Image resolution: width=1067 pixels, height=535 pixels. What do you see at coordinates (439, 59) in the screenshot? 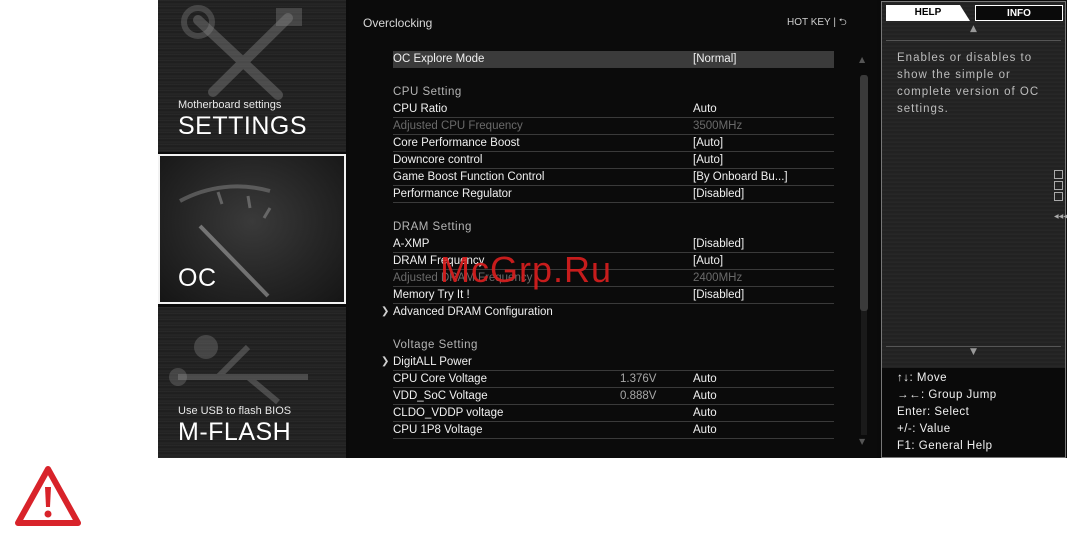
I see `row-label: OC Explore Mode` at bounding box center [439, 59].